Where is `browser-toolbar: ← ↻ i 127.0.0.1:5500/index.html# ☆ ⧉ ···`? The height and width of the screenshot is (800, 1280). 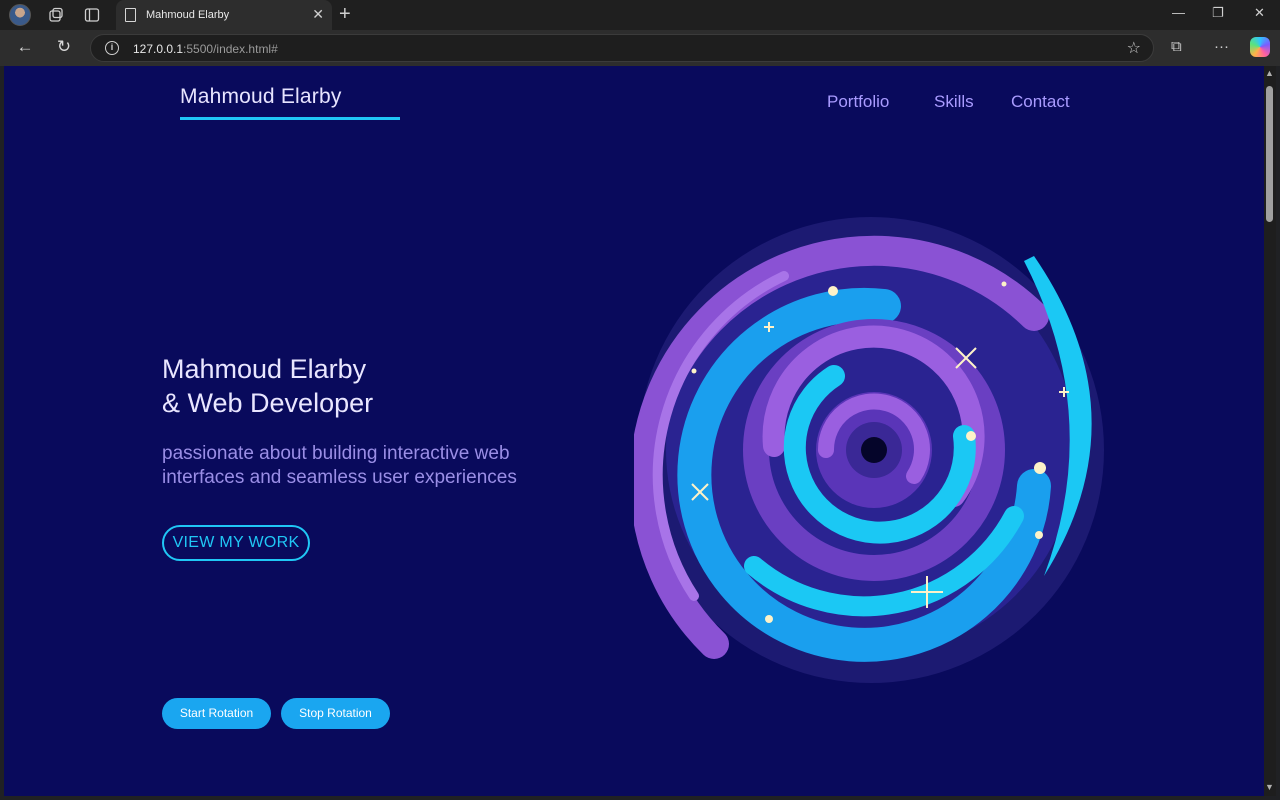 browser-toolbar: ← ↻ i 127.0.0.1:5500/index.html# ☆ ⧉ ··· is located at coordinates (640, 48).